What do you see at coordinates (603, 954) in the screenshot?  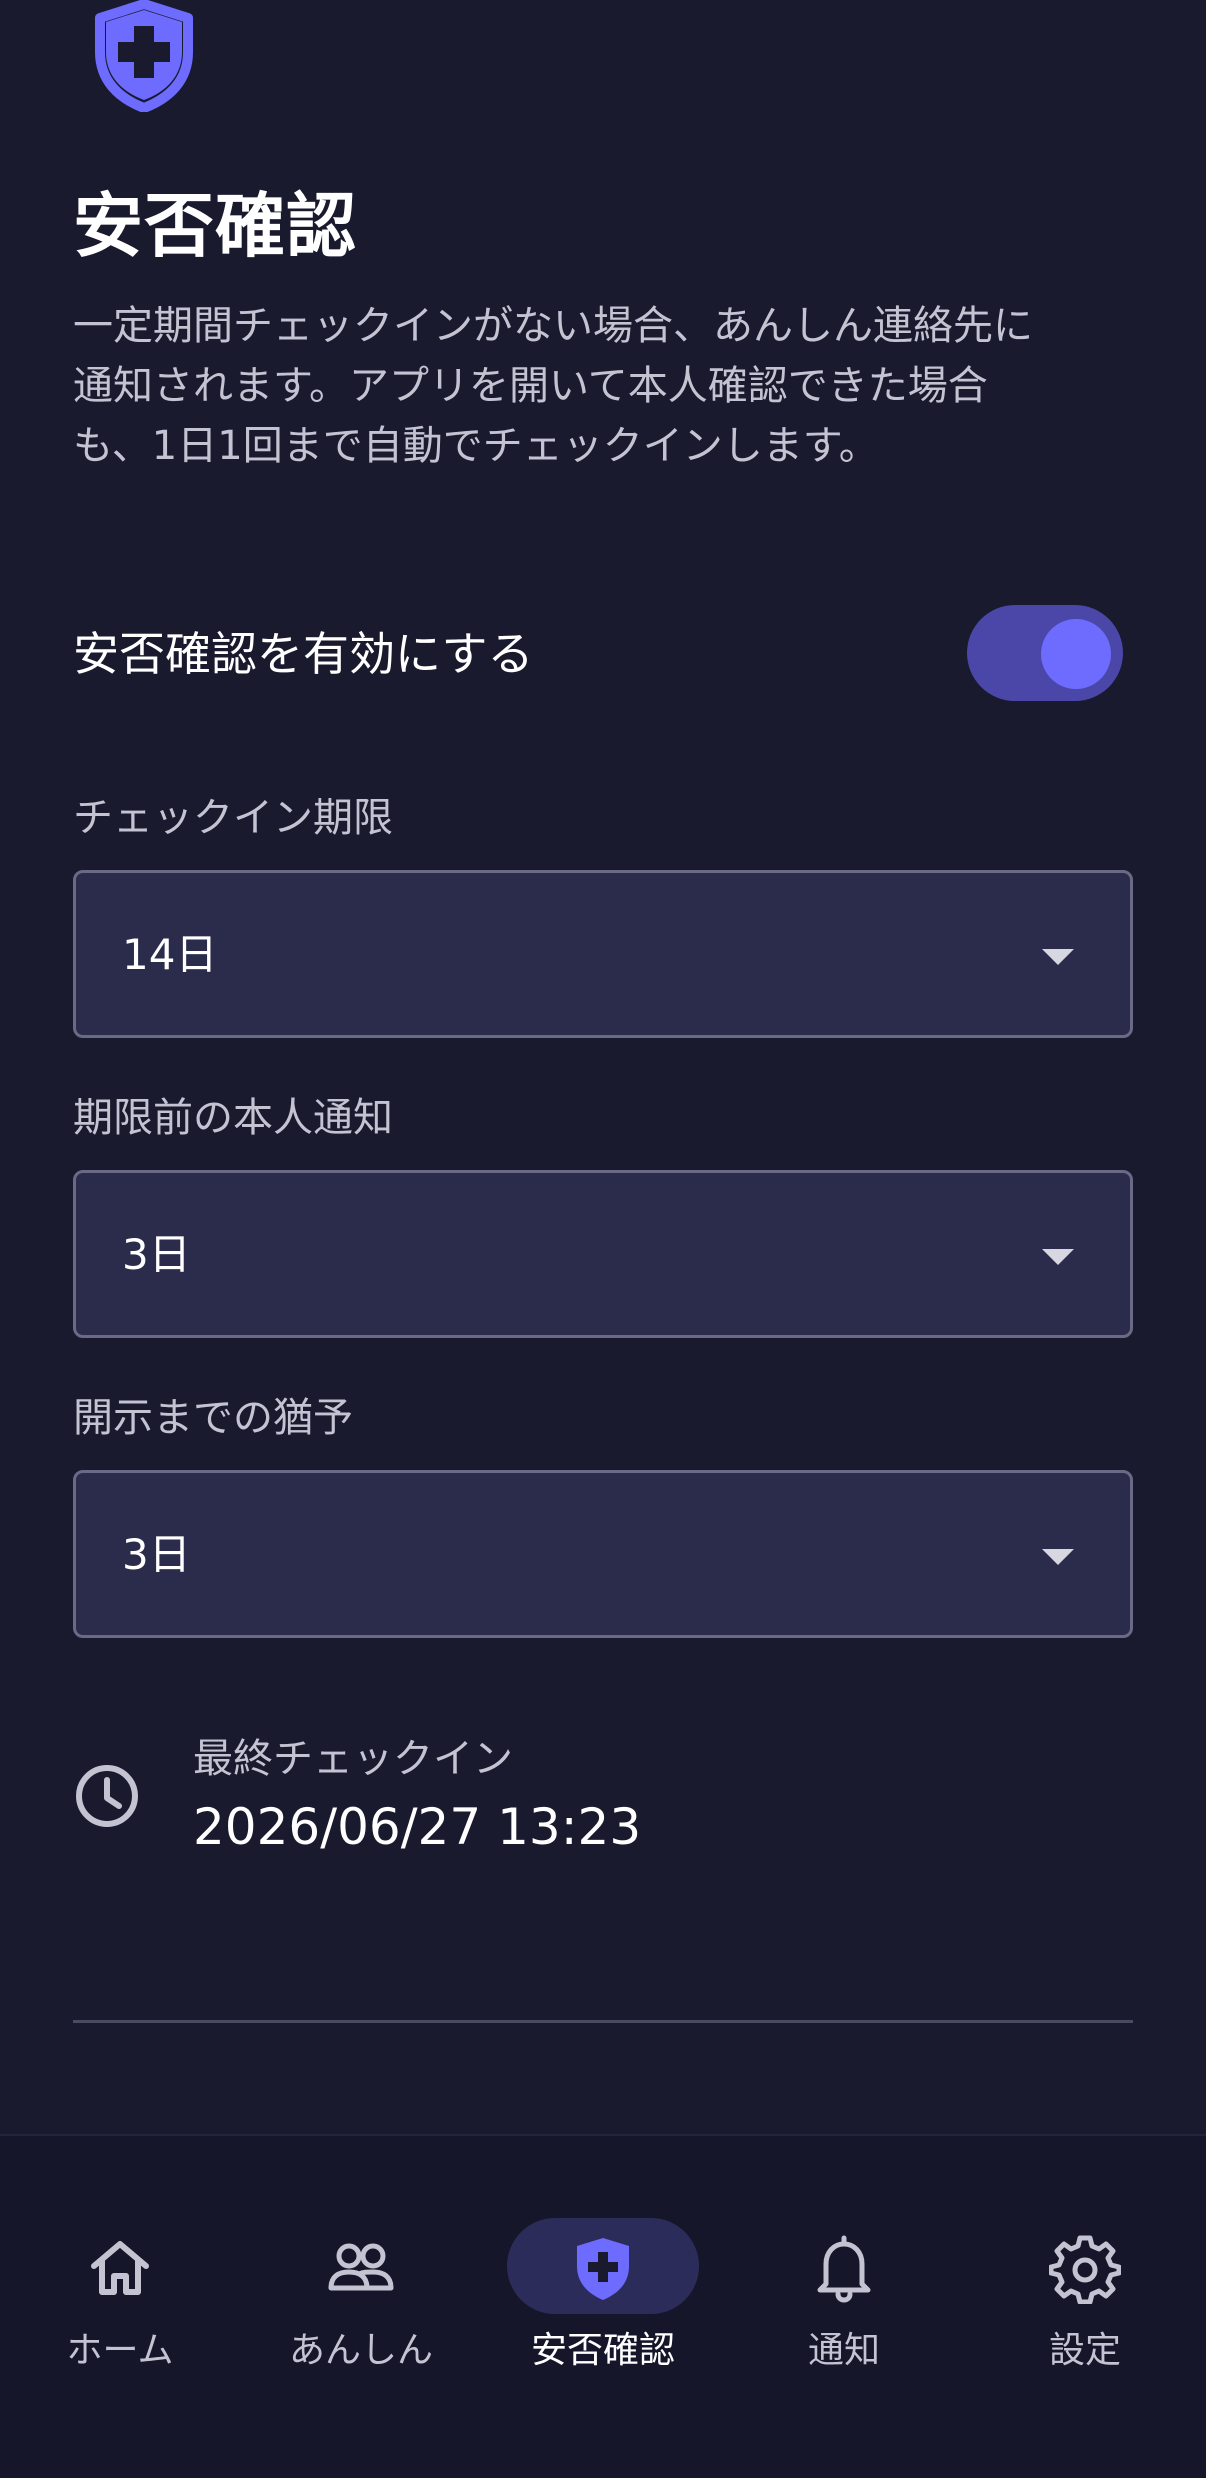 I see `checkin-deadline-select: 14日` at bounding box center [603, 954].